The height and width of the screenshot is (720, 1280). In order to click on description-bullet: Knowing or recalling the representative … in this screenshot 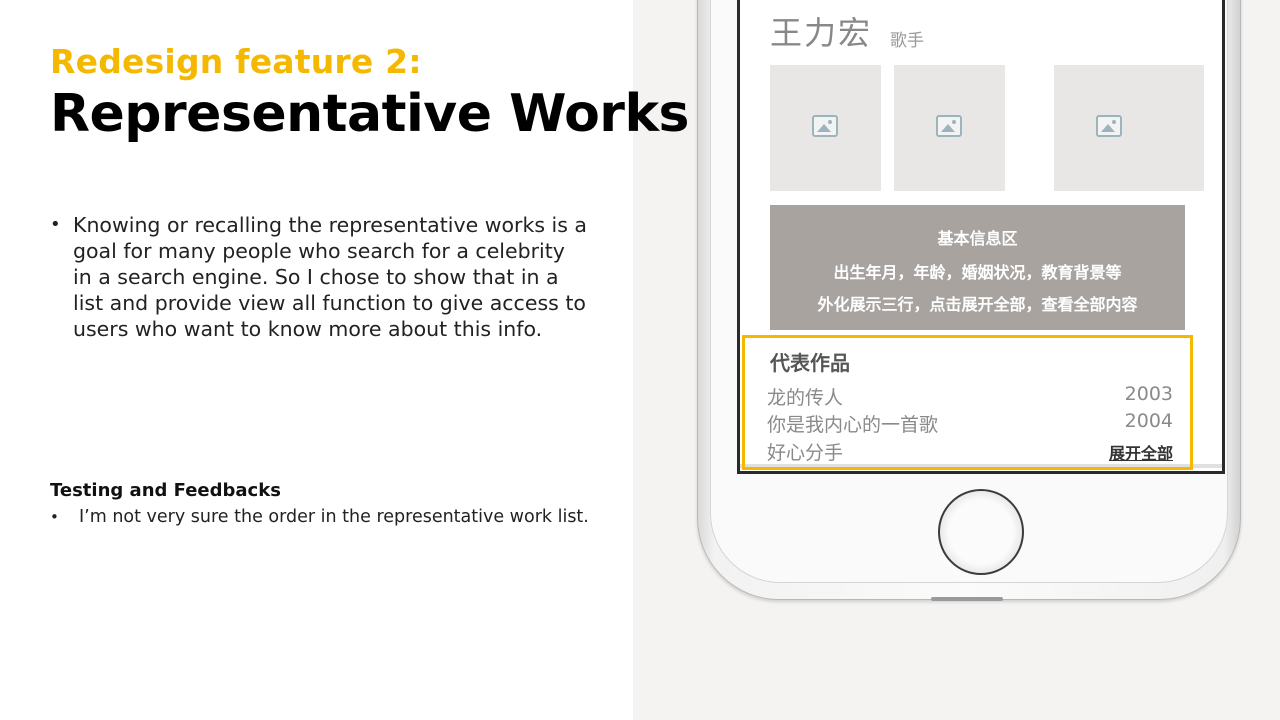, I will do `click(320, 277)`.